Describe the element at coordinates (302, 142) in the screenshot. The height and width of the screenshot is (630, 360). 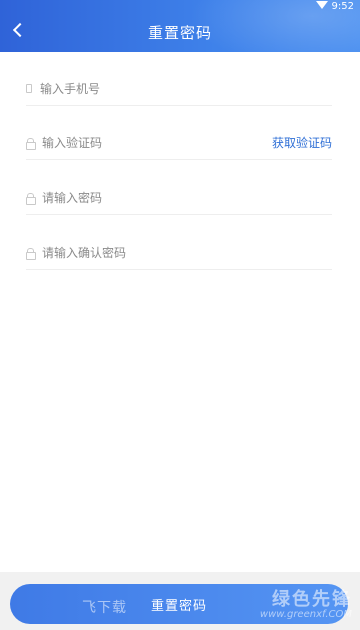
I see `get-code-button: 获取验证码` at that location.